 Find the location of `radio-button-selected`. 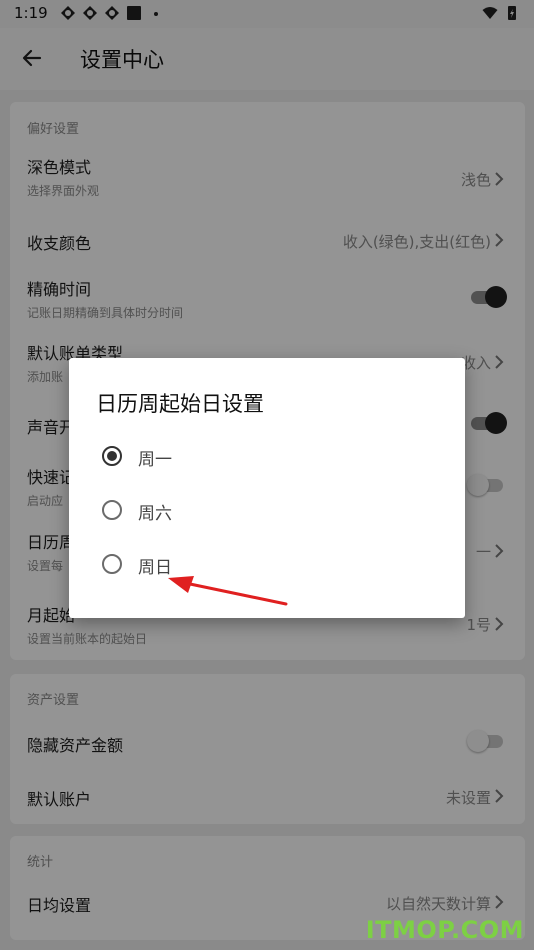

radio-button-selected is located at coordinates (112, 456).